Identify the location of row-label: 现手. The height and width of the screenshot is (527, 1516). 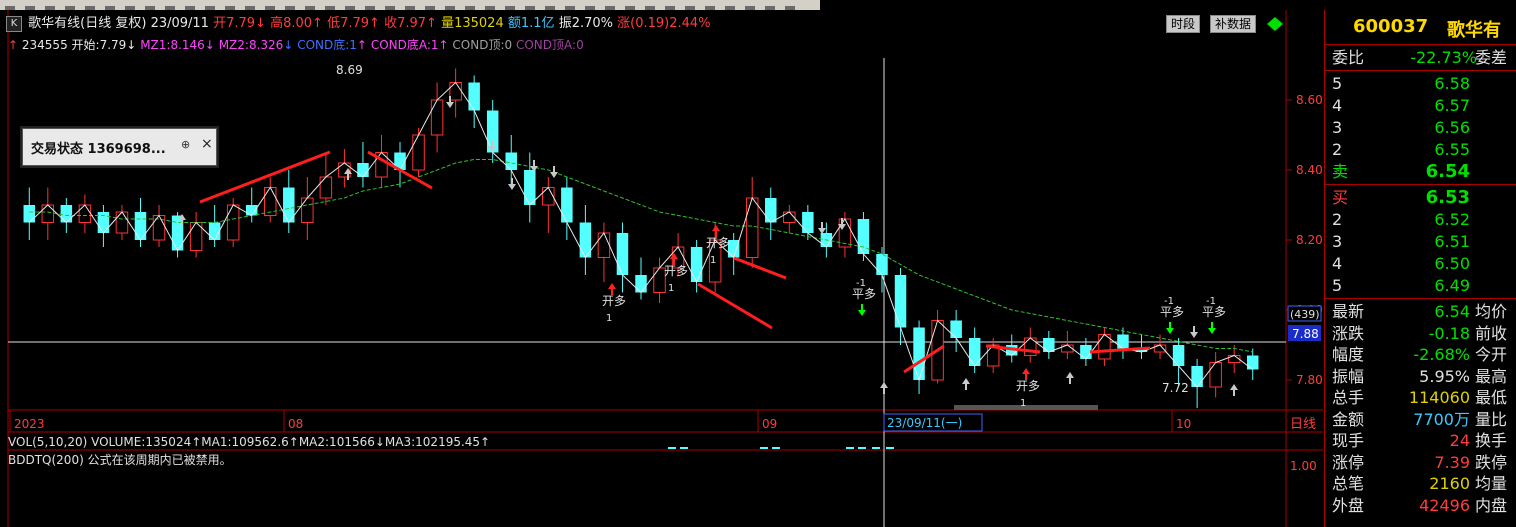
(1348, 440).